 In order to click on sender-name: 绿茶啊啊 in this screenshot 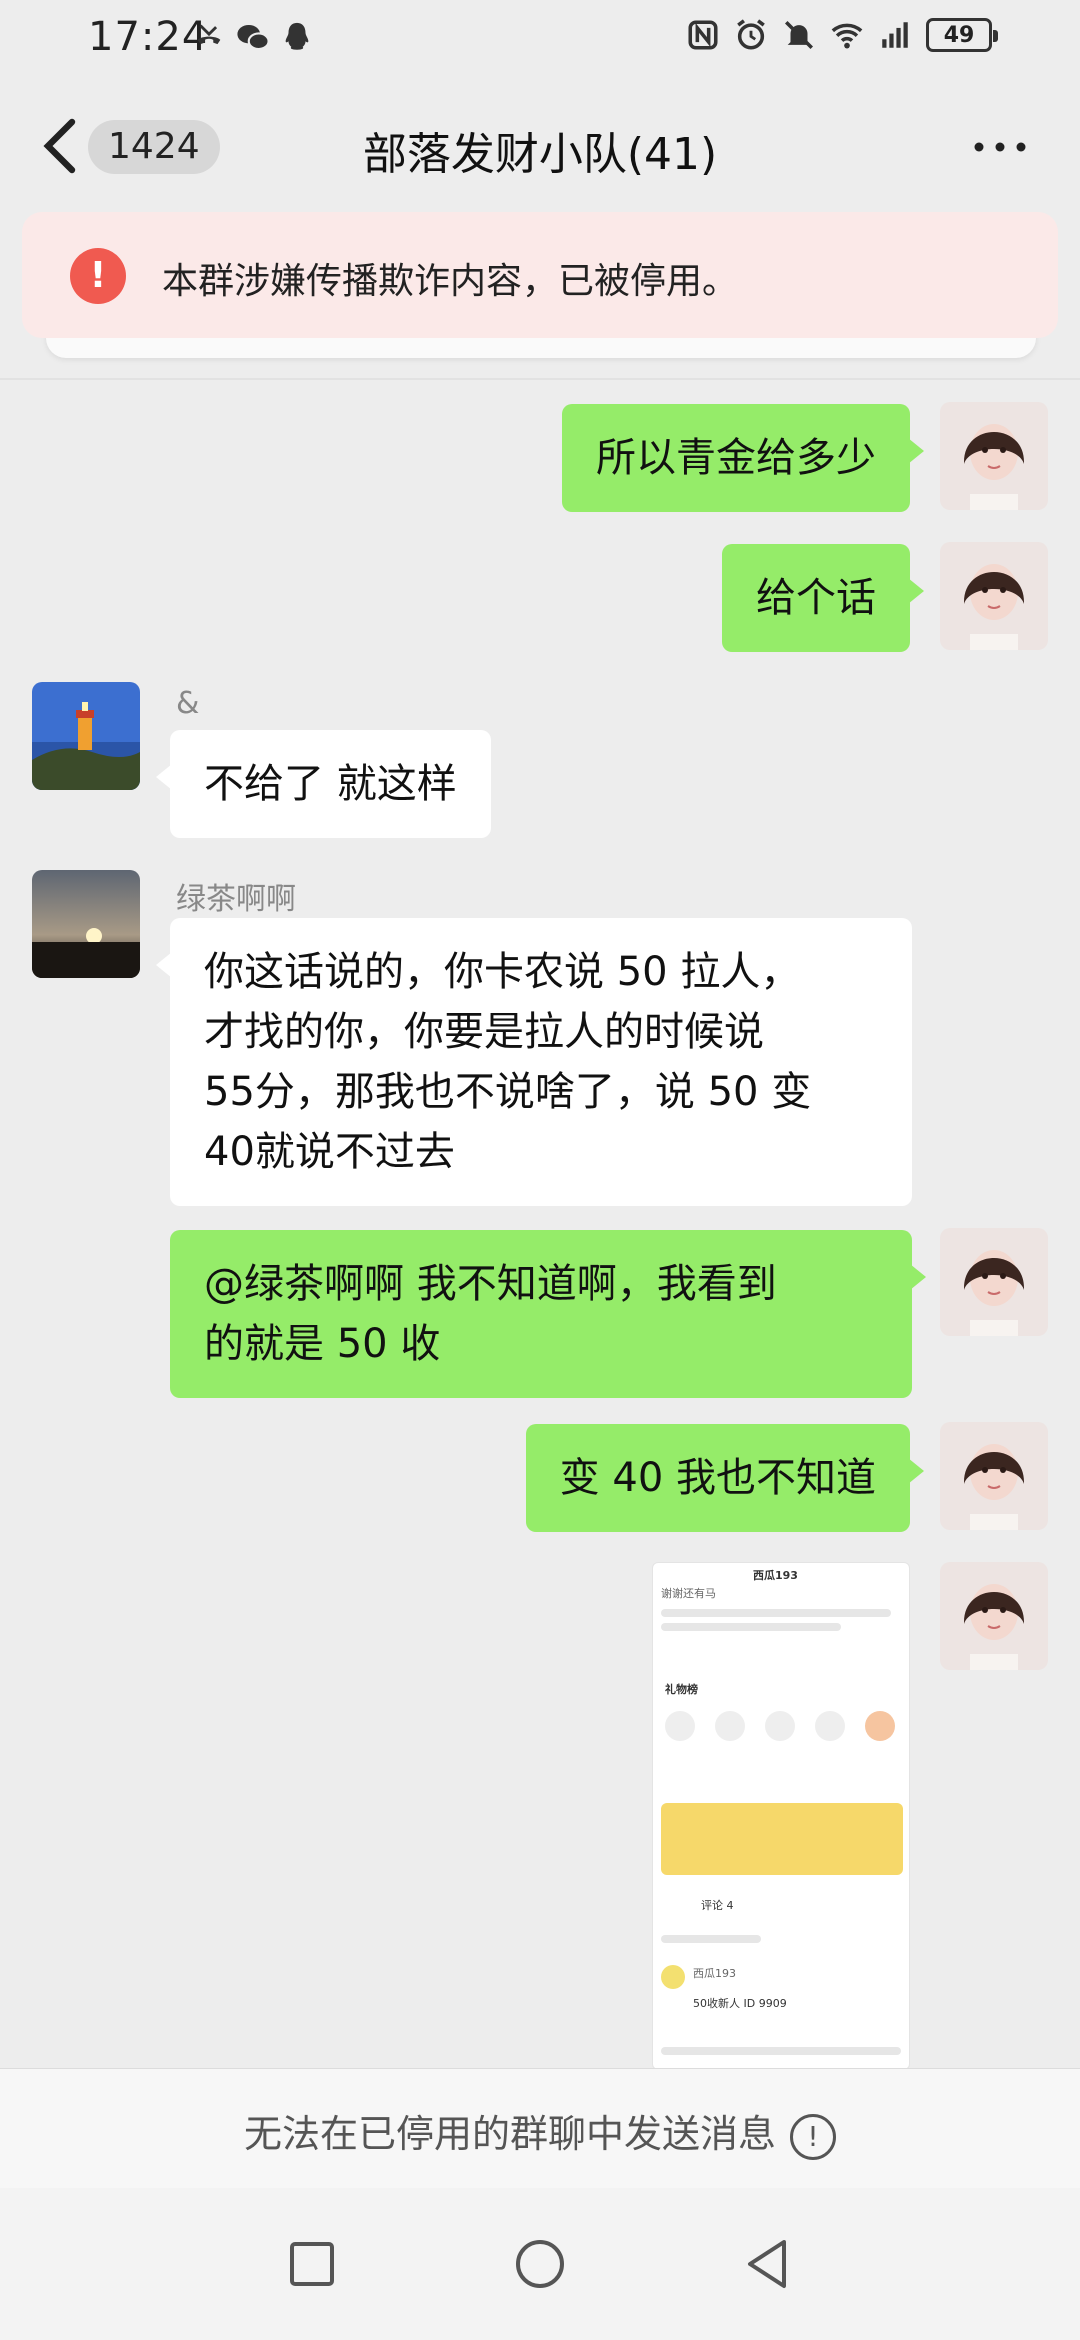, I will do `click(236, 899)`.